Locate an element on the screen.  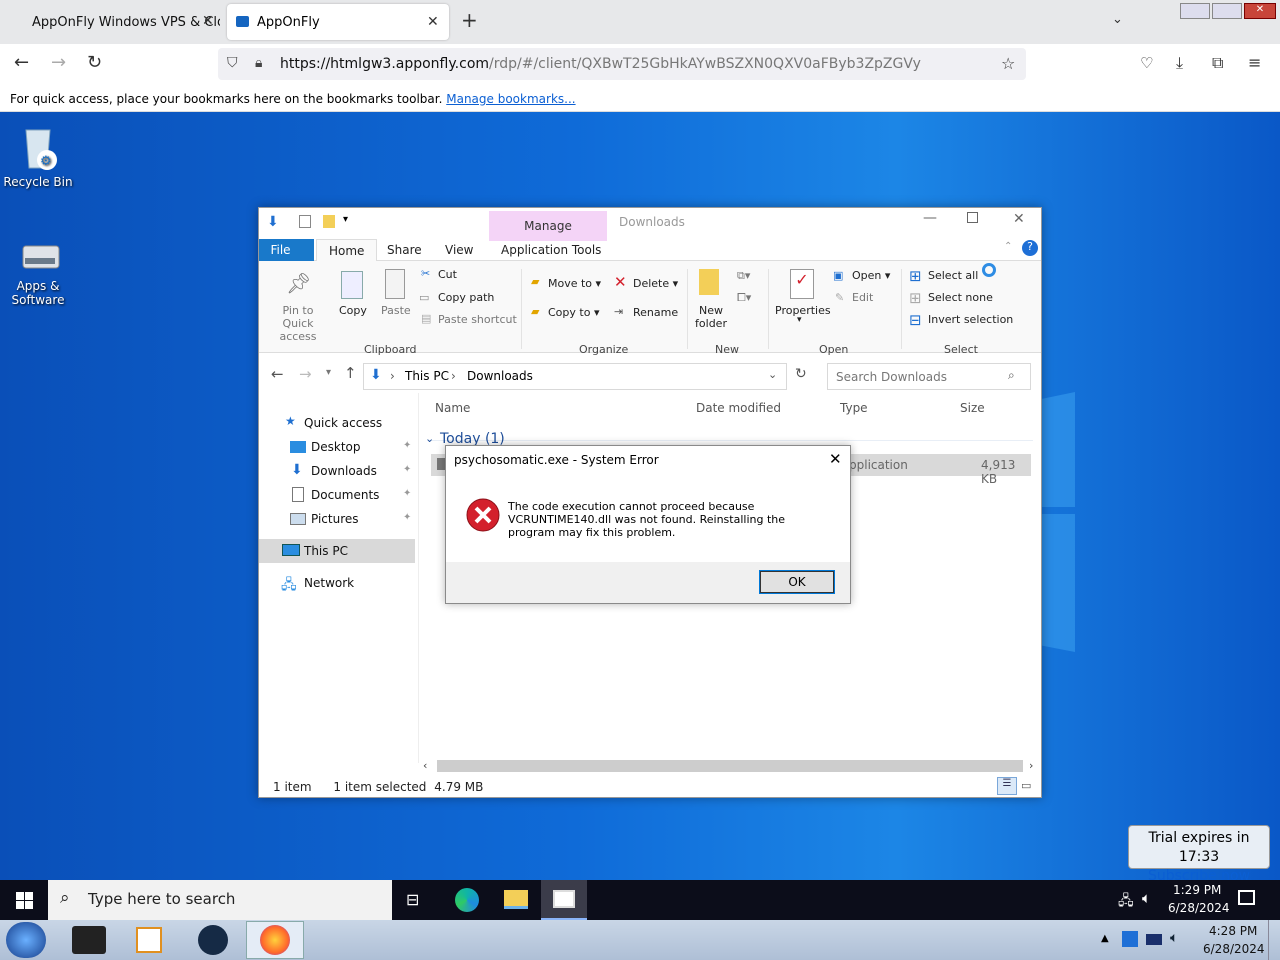
tab-apponfly: AppOnFly ✕ is located at coordinates (338, 22).